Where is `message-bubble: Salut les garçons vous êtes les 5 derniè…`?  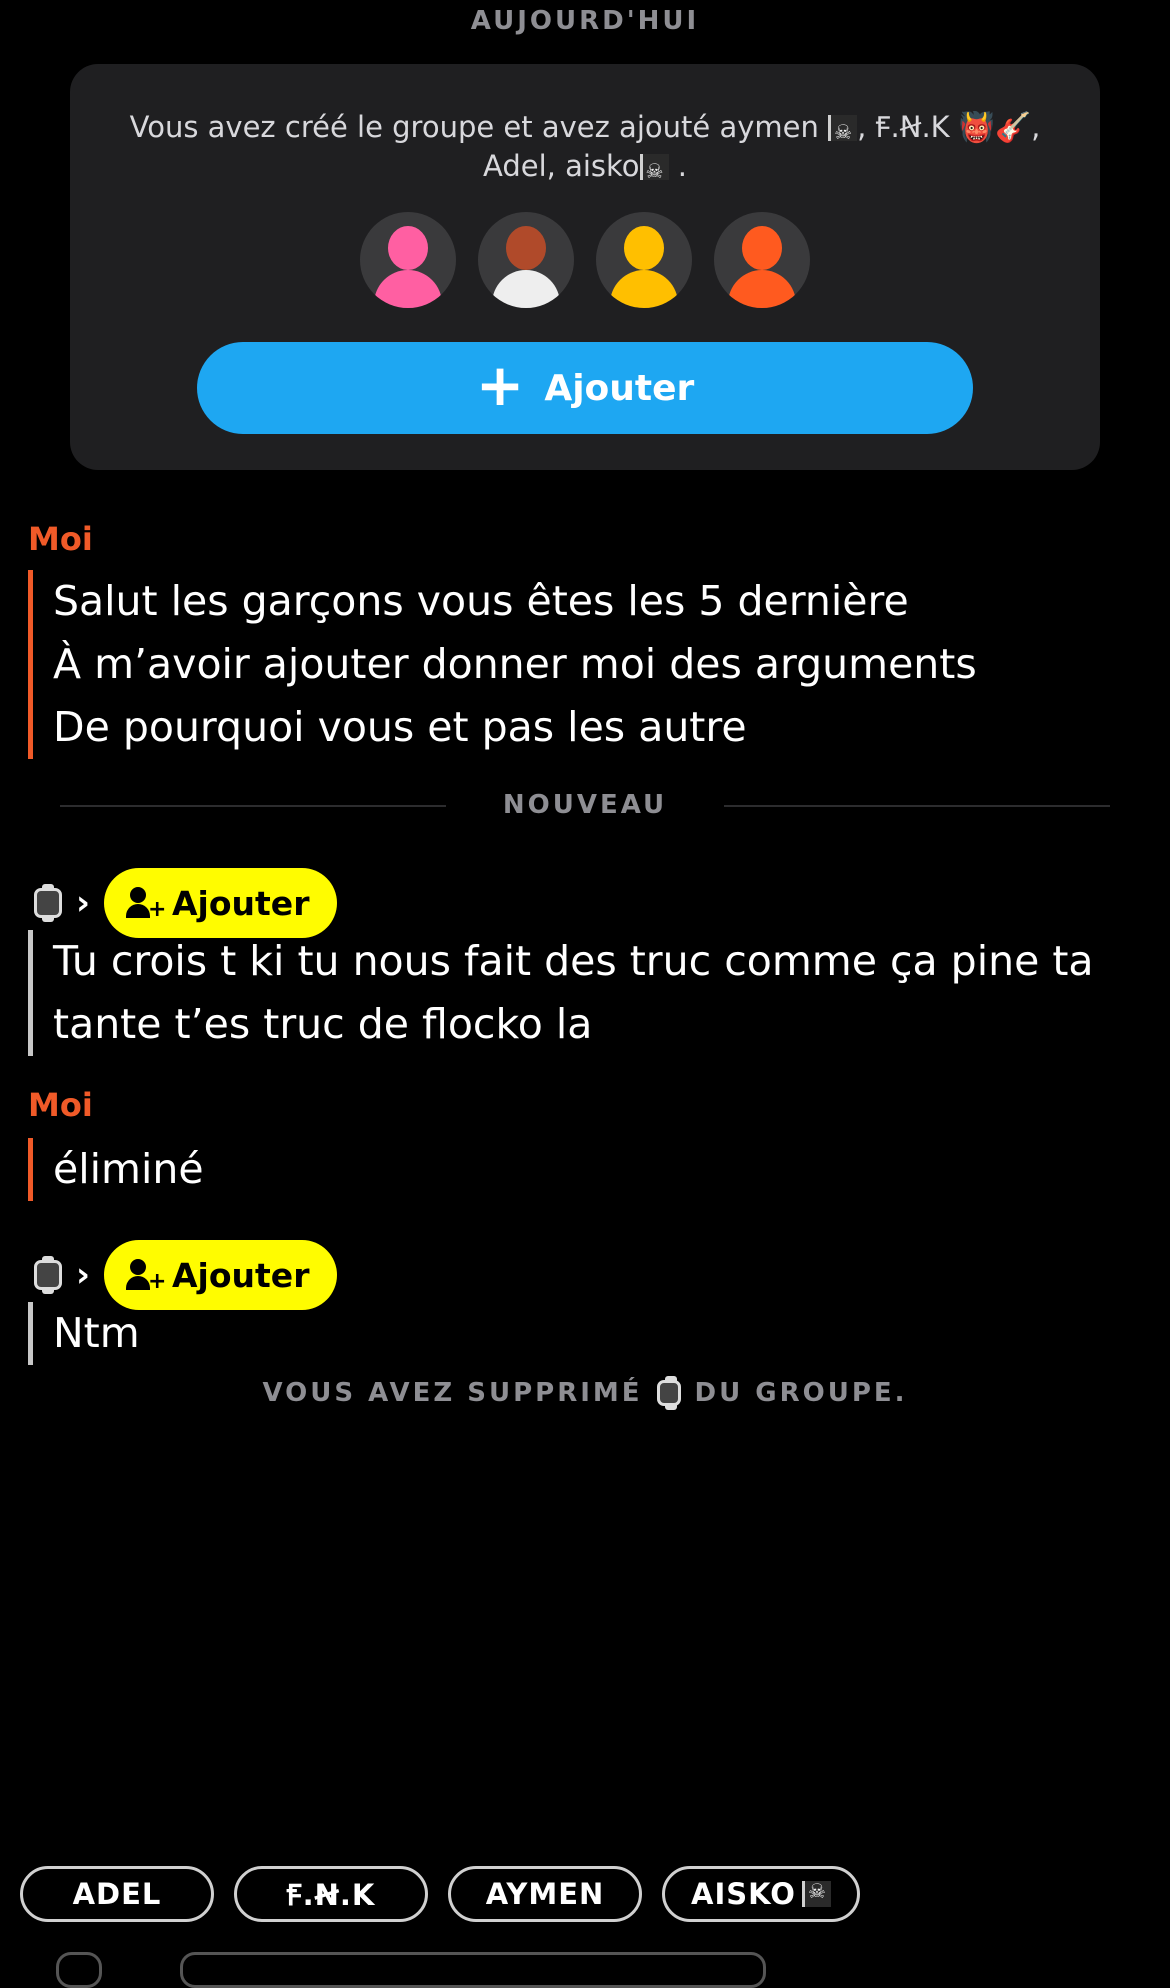 message-bubble: Salut les garçons vous êtes les 5 derniè… is located at coordinates (580, 664).